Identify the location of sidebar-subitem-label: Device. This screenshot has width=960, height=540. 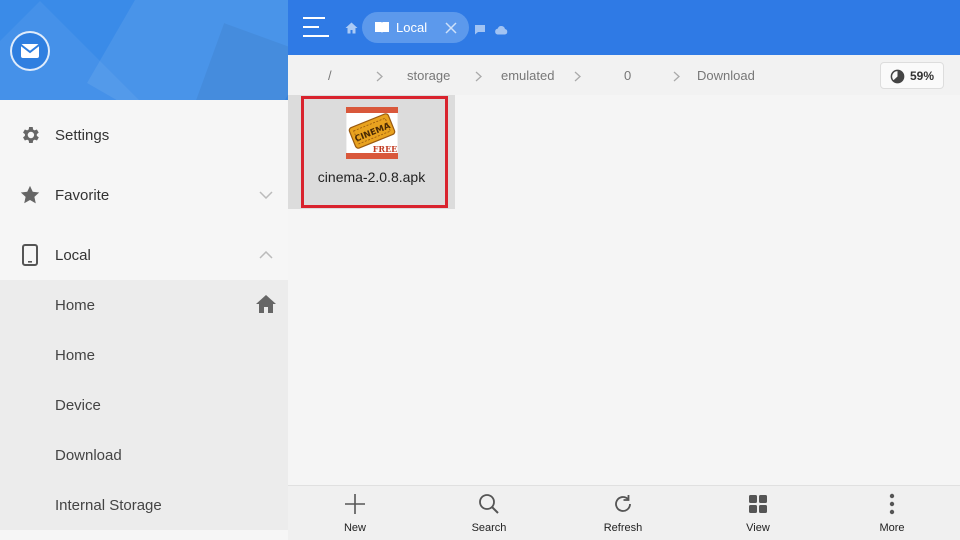
(78, 405).